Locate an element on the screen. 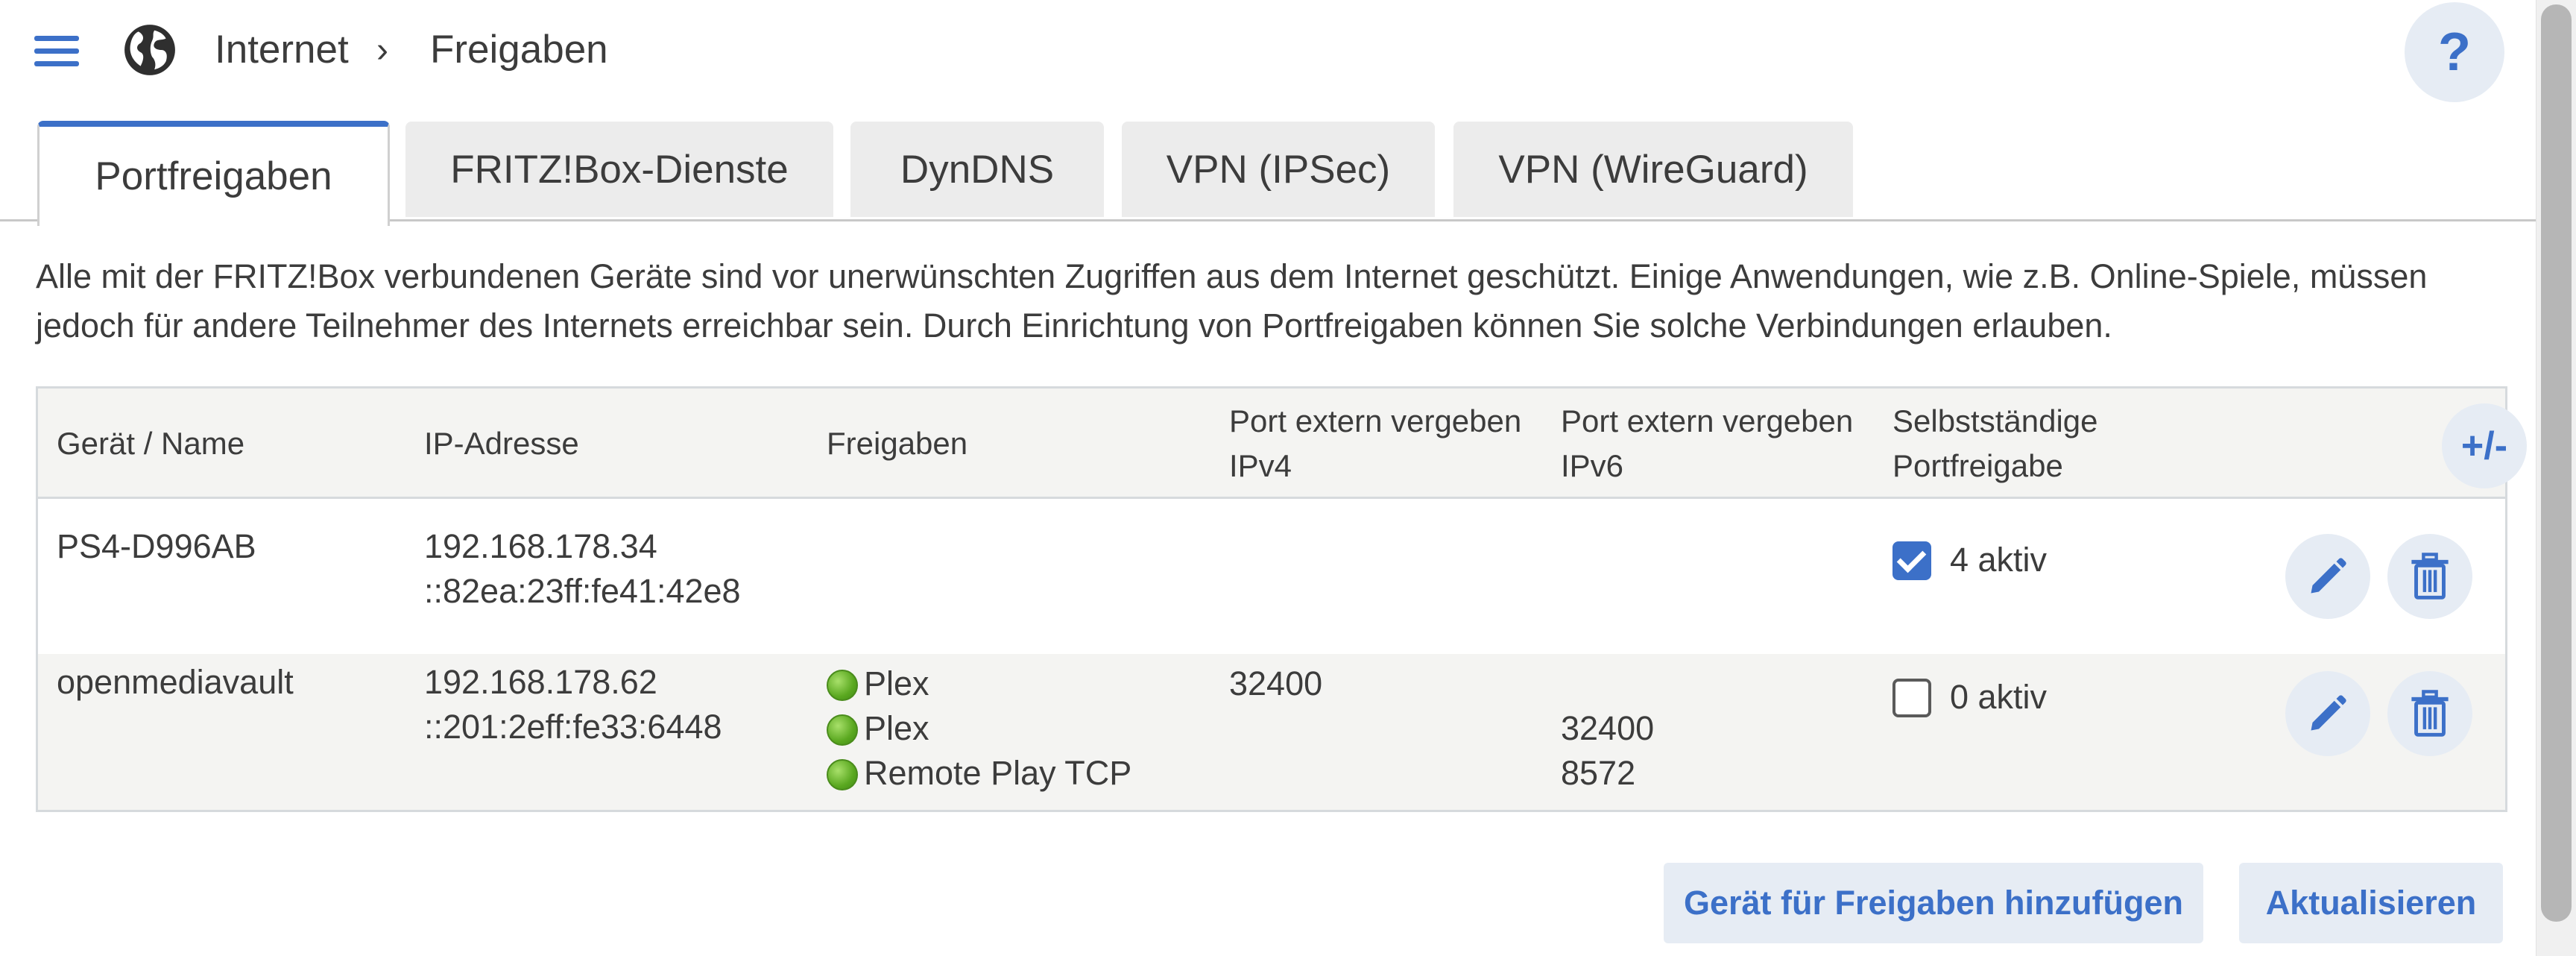 Image resolution: width=2576 pixels, height=956 pixels. header-port-ipv4: Port extern vergeben IPv4 is located at coordinates (1375, 443).